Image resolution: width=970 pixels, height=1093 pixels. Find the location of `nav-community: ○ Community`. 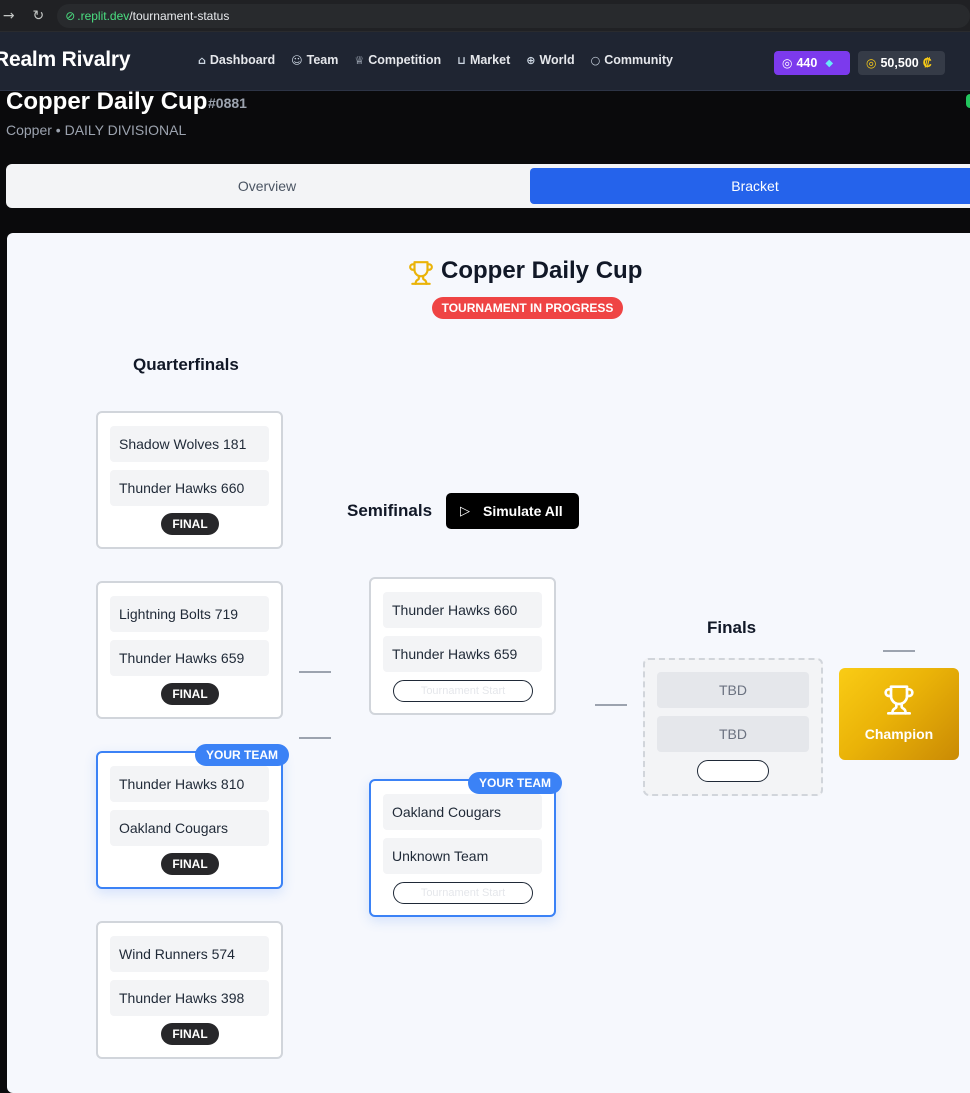

nav-community: ○ Community is located at coordinates (632, 60).